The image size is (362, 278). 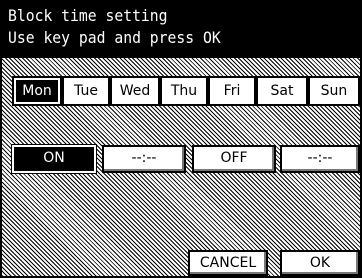 I want to click on day-button-sat: Sat, so click(x=282, y=91).